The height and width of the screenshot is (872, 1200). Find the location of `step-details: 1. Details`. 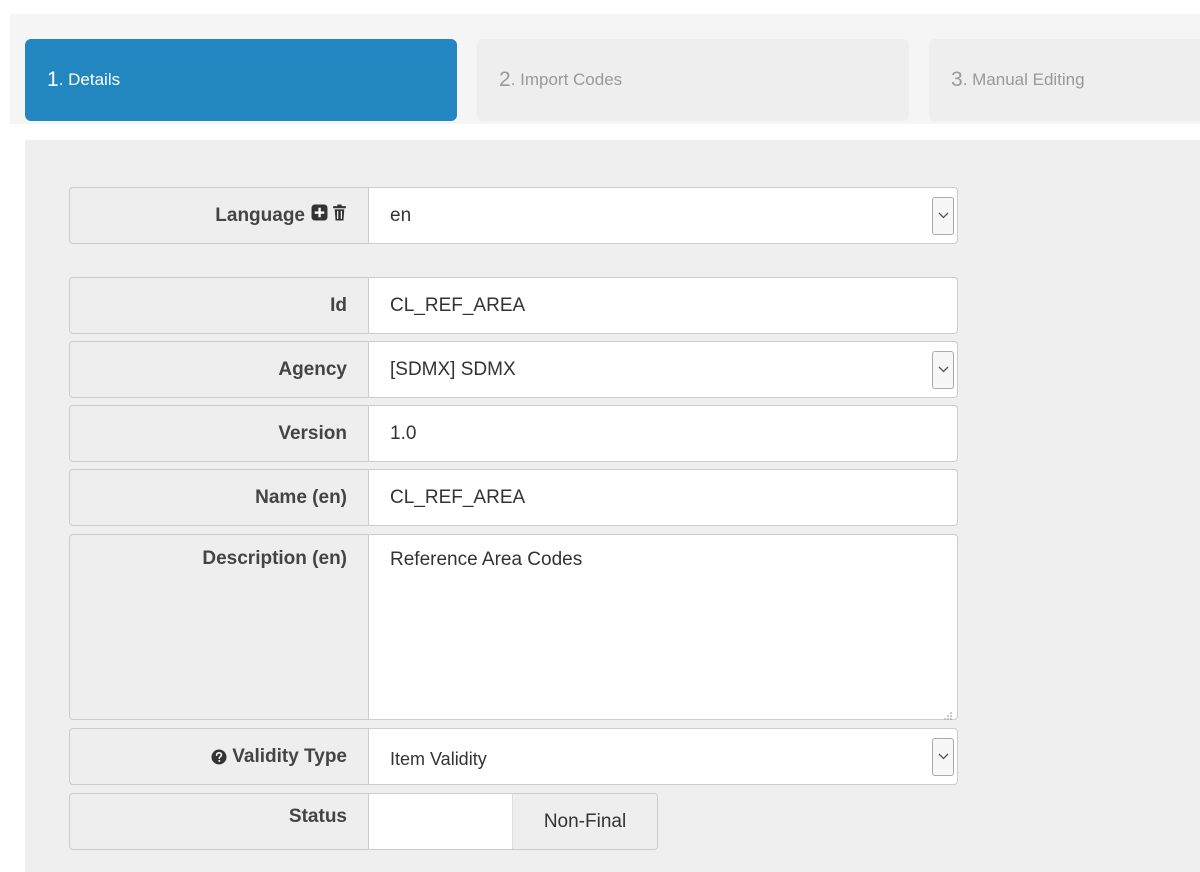

step-details: 1. Details is located at coordinates (241, 80).